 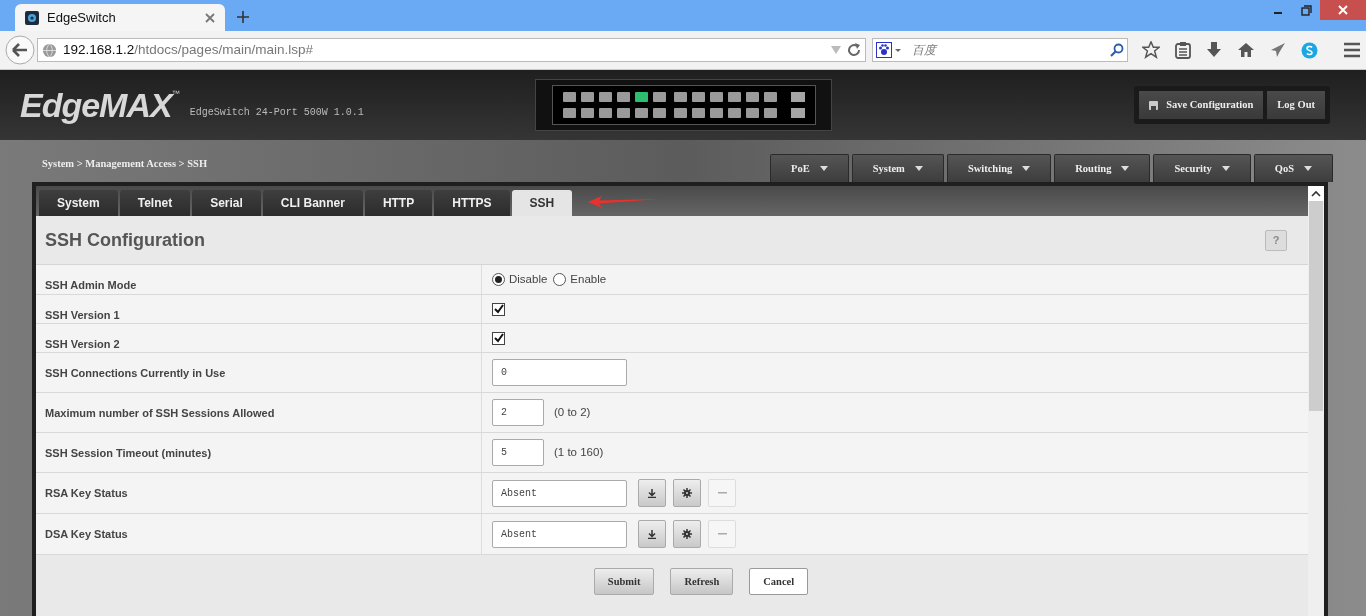 What do you see at coordinates (1309, 50) in the screenshot?
I see `chat-app-icon` at bounding box center [1309, 50].